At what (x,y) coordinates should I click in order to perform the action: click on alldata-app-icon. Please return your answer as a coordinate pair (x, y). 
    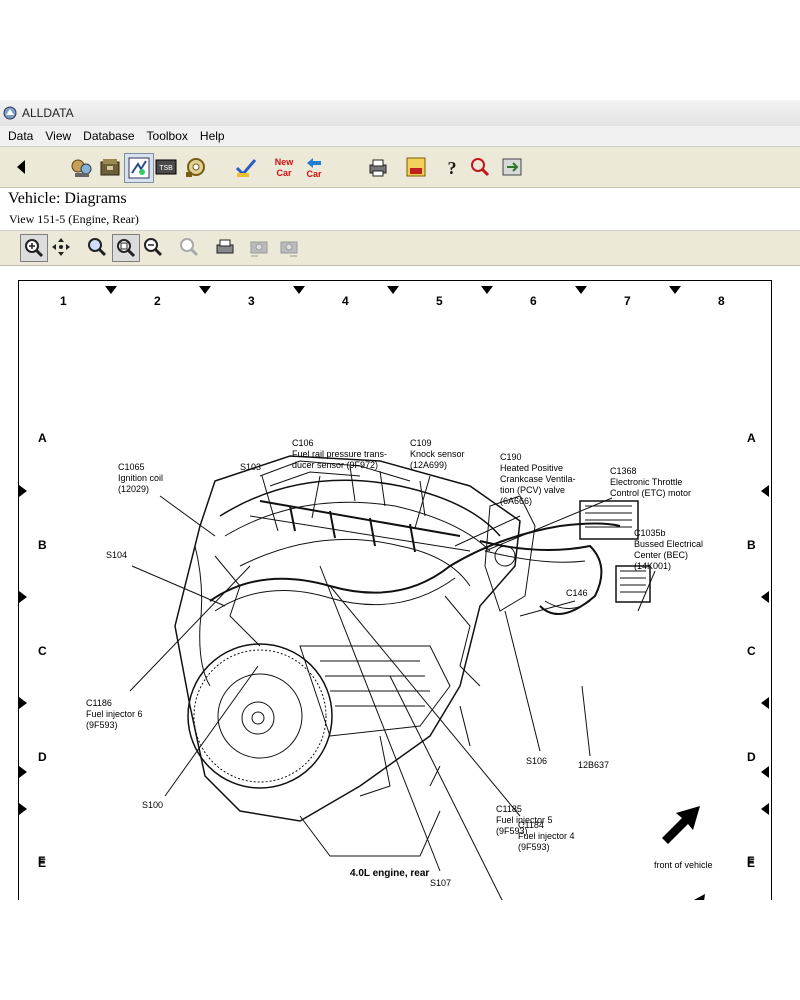
    Looking at the image, I should click on (10, 113).